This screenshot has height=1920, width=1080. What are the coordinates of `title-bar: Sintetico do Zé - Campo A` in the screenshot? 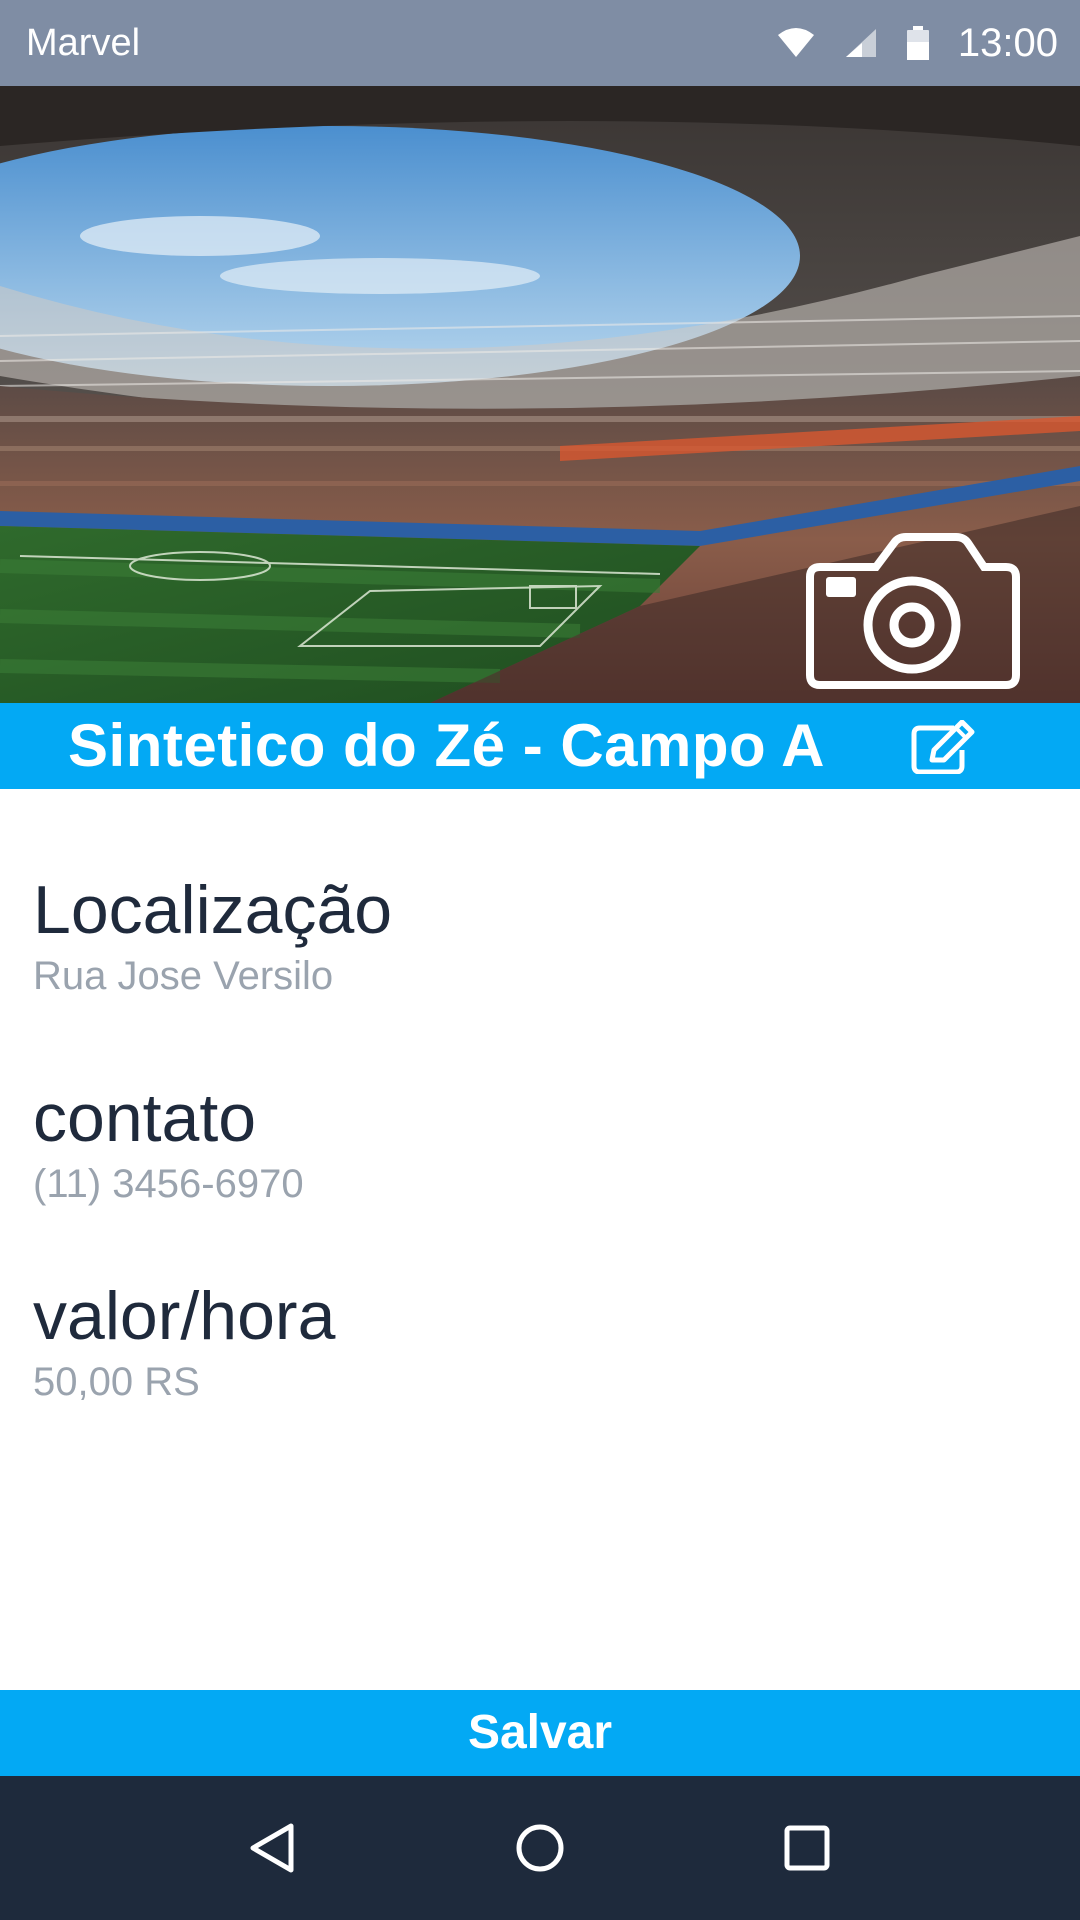 It's located at (540, 746).